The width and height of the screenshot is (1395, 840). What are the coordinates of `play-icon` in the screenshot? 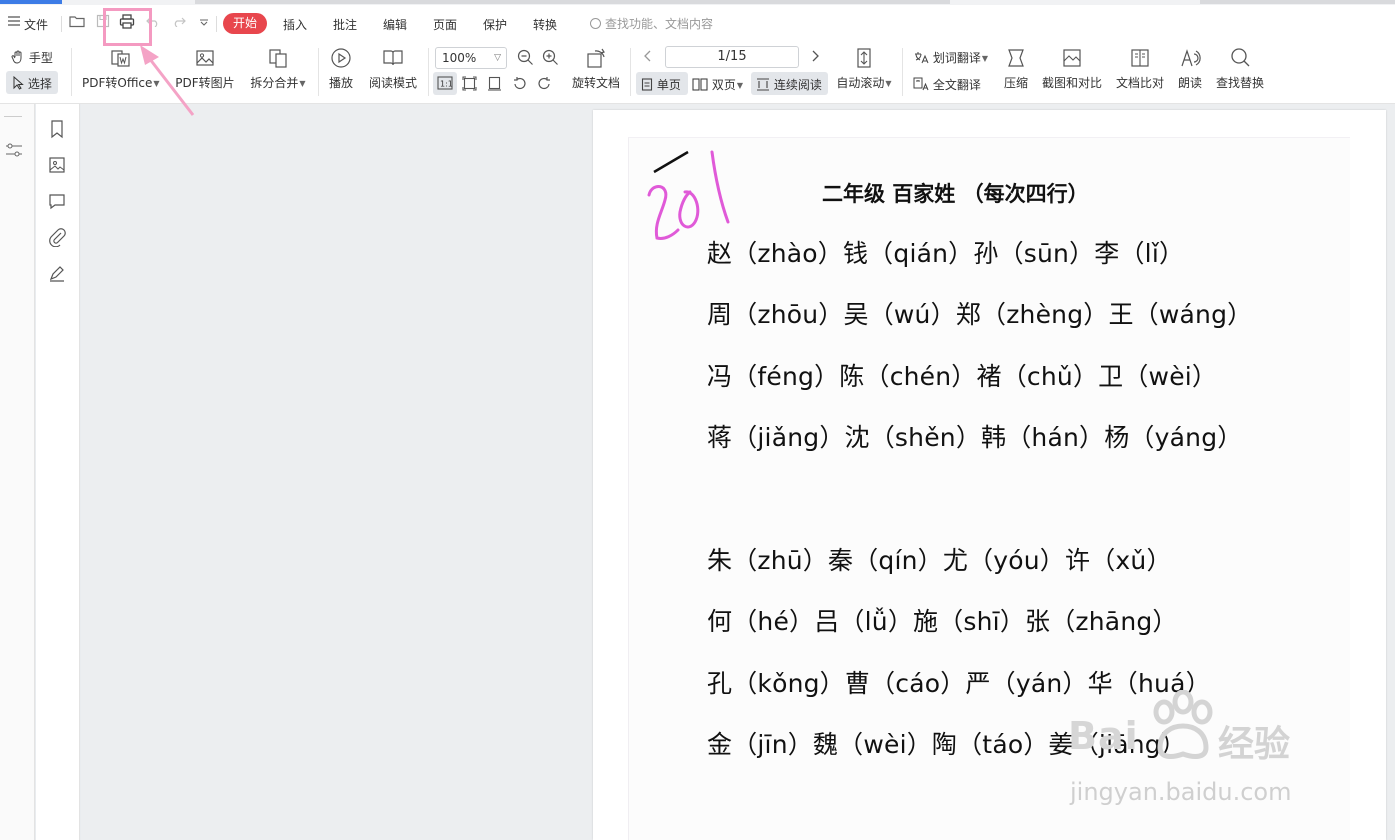 It's located at (341, 58).